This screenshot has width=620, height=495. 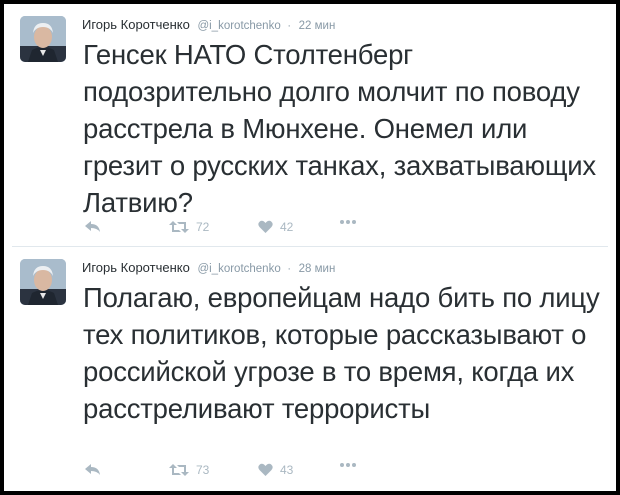 I want to click on like-count: 42, so click(x=287, y=227).